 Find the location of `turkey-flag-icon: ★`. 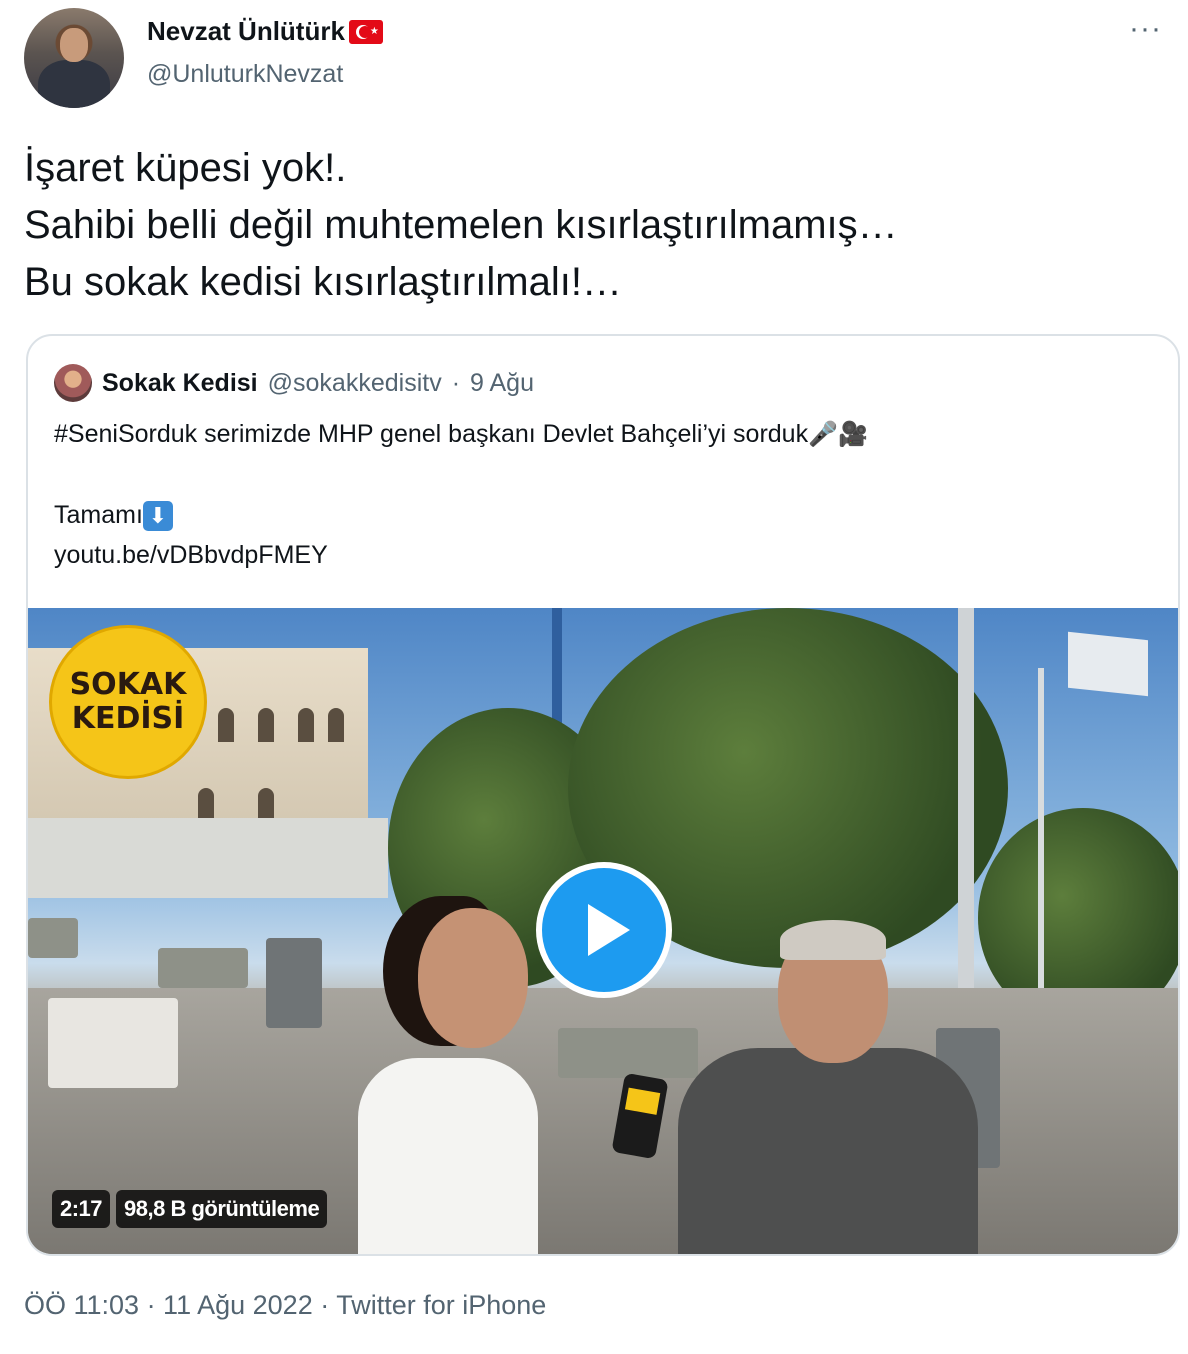

turkey-flag-icon: ★ is located at coordinates (365, 31).